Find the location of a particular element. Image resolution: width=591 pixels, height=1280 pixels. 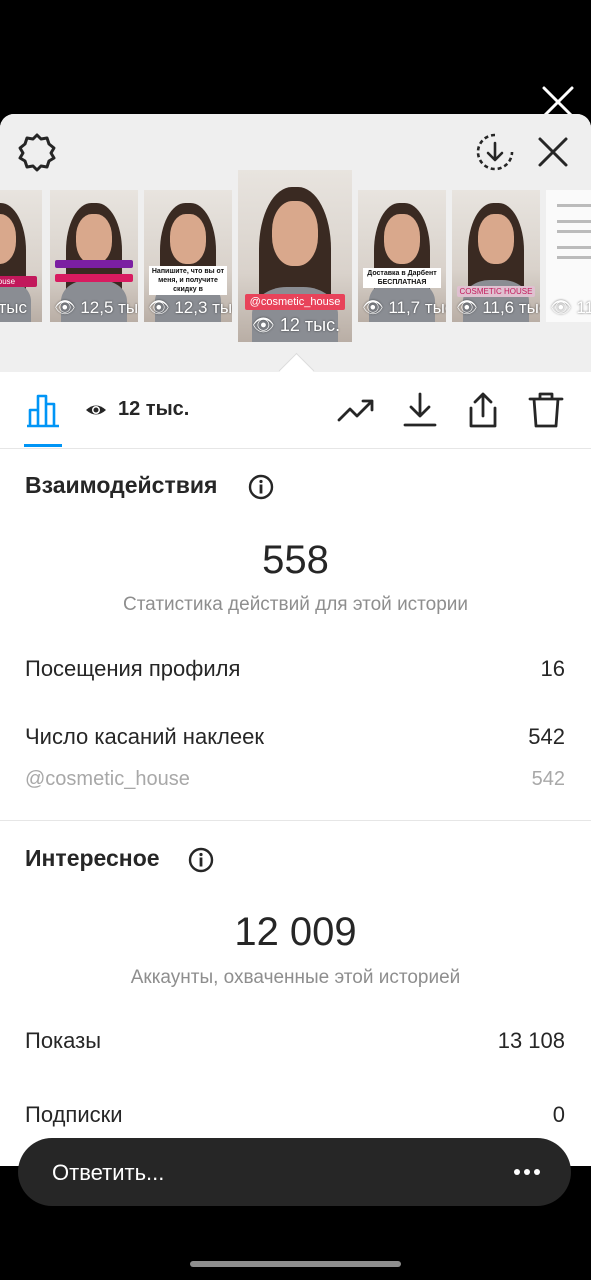

story-thumb-tag: tic_house is located at coordinates (18, 281).